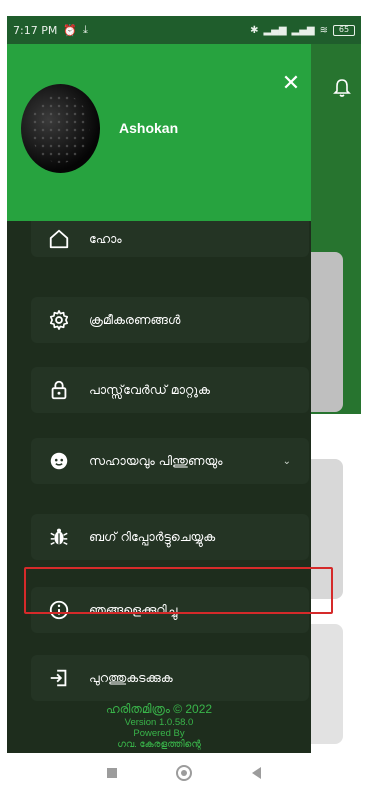  I want to click on alarm-icon: ⏰, so click(70, 30).